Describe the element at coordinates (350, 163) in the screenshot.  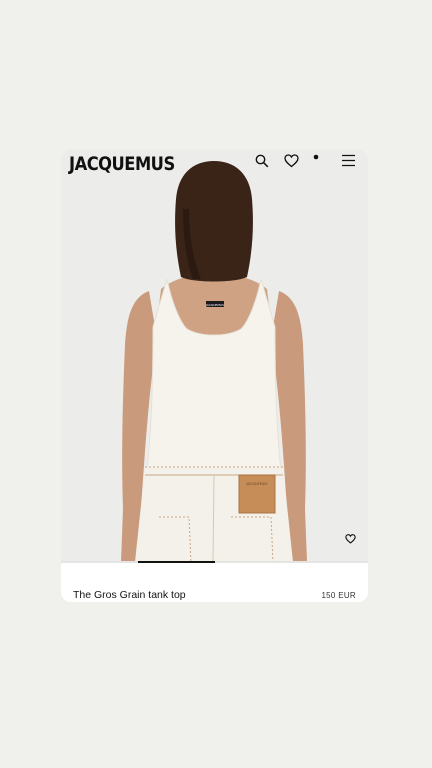
I see `menu-icon` at that location.